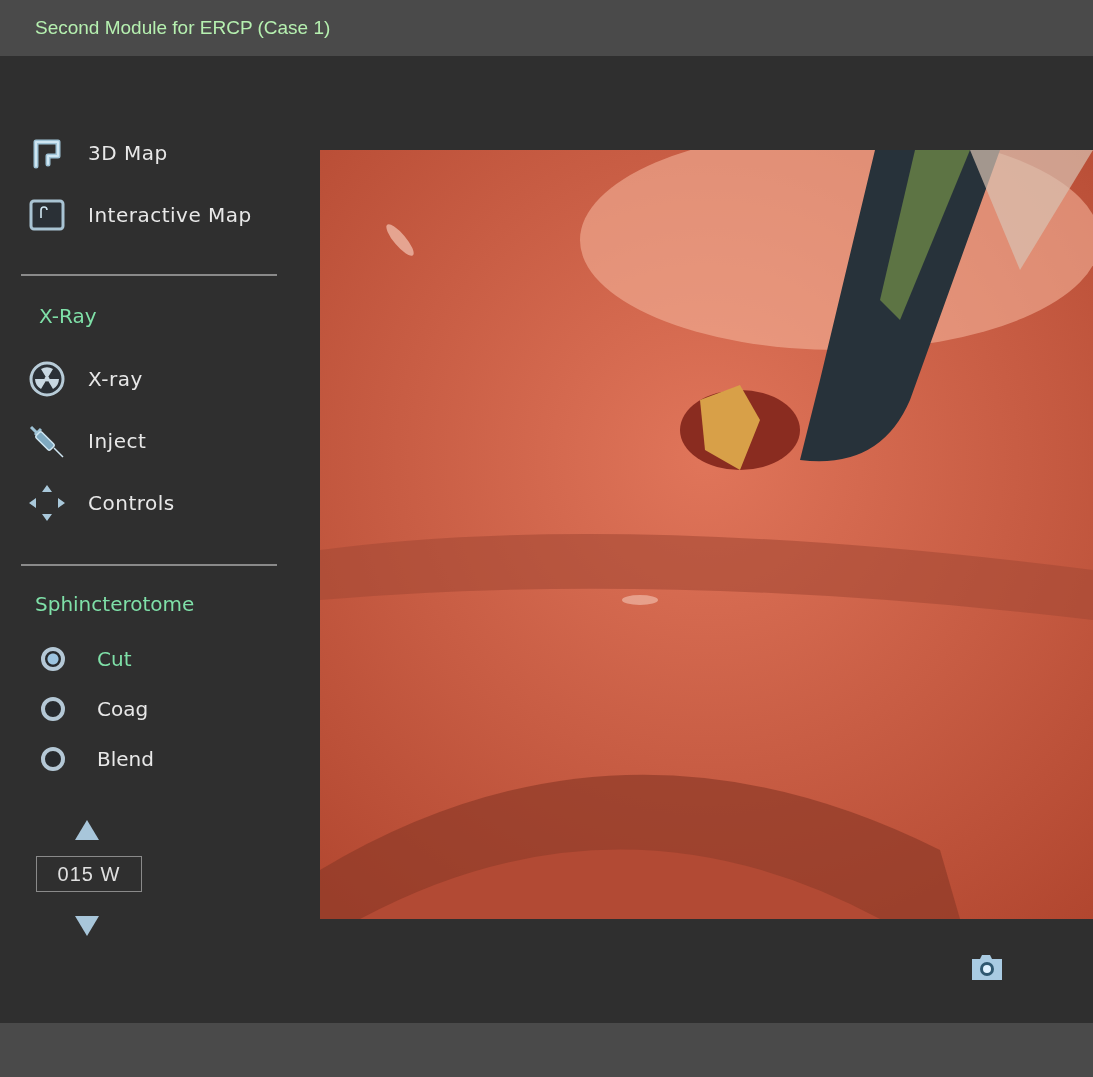 The width and height of the screenshot is (1093, 1077). I want to click on radiation-icon, so click(47, 379).